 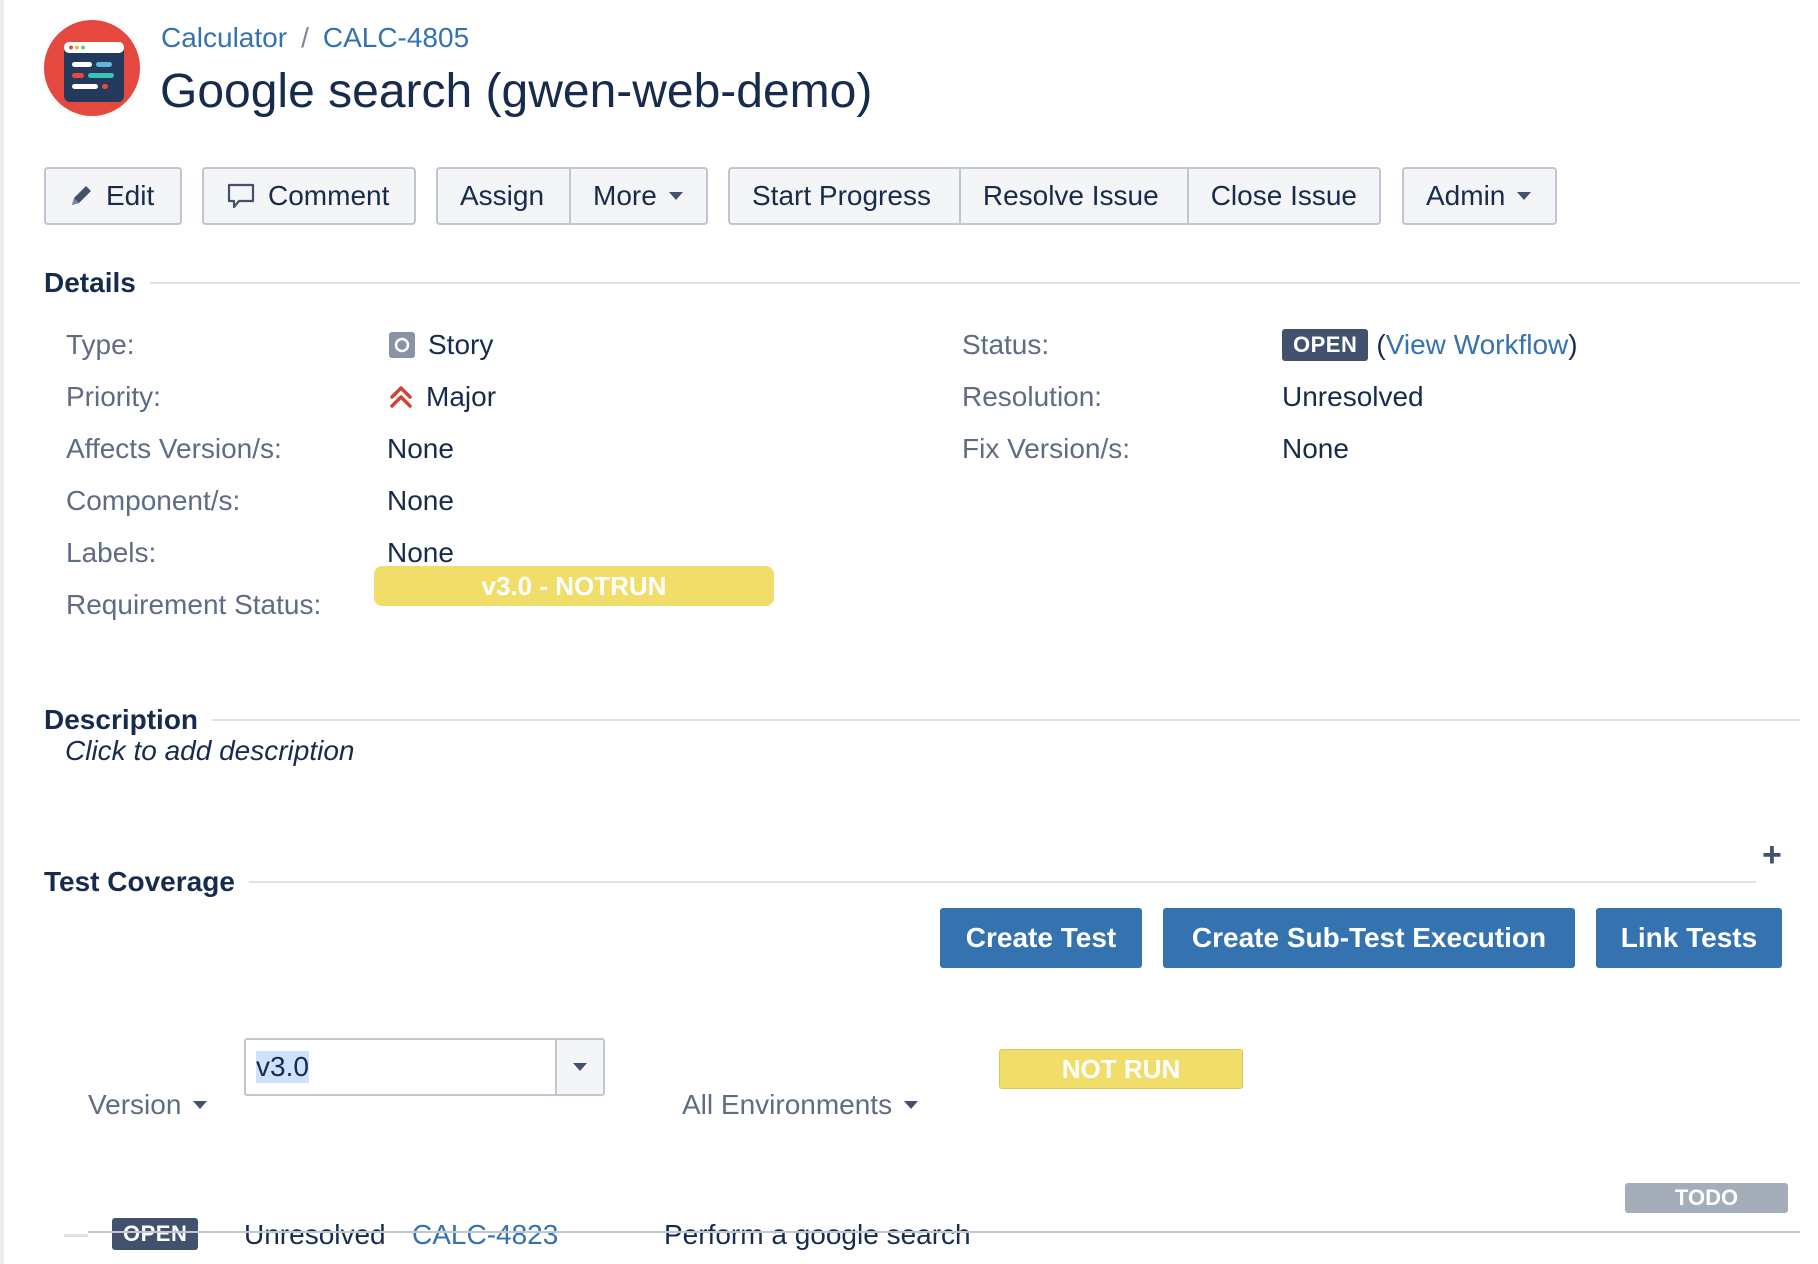 I want to click on row-summary: Perform a google search, so click(x=817, y=1234).